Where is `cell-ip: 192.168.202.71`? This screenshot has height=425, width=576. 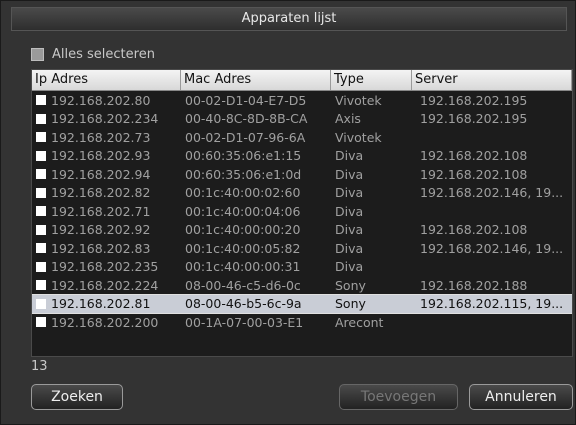
cell-ip: 192.168.202.71 is located at coordinates (106, 211).